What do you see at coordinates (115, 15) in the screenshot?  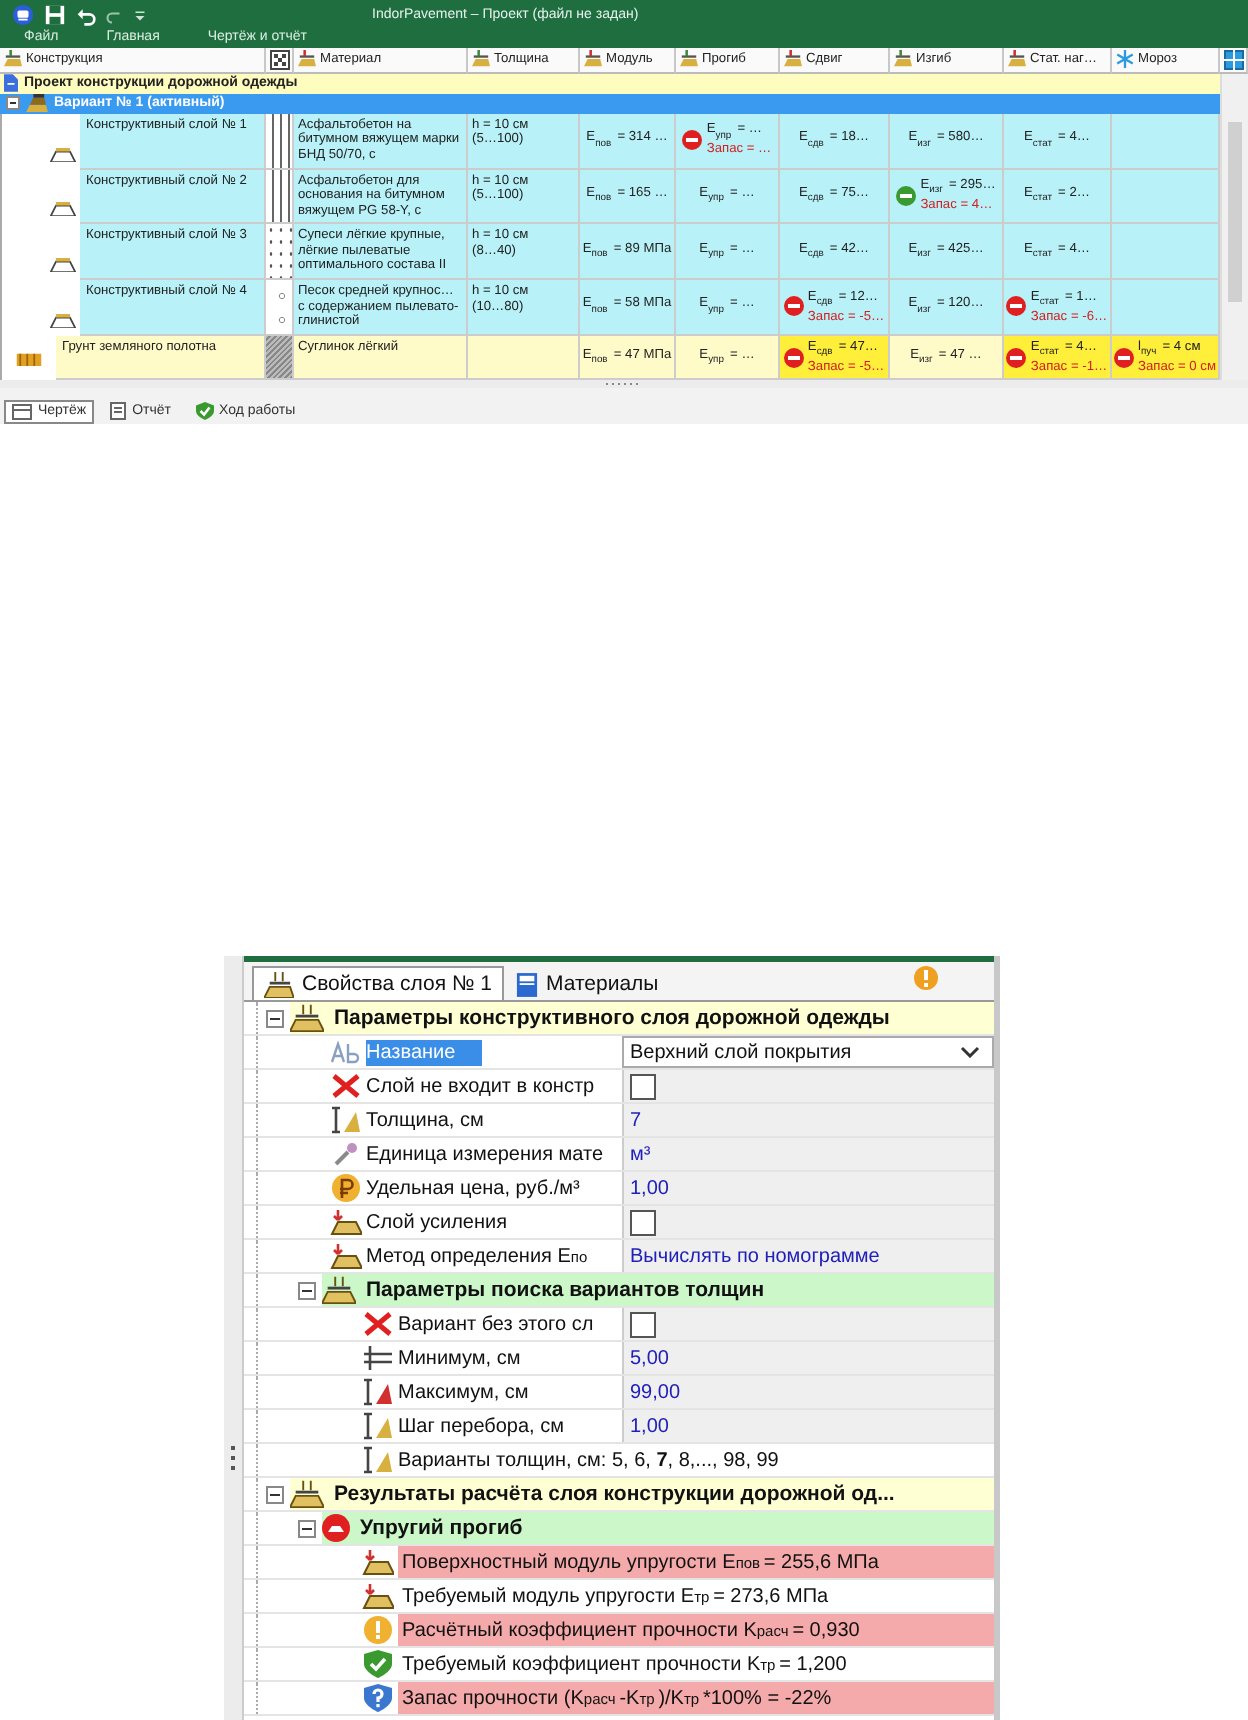 I see `redo-icon` at bounding box center [115, 15].